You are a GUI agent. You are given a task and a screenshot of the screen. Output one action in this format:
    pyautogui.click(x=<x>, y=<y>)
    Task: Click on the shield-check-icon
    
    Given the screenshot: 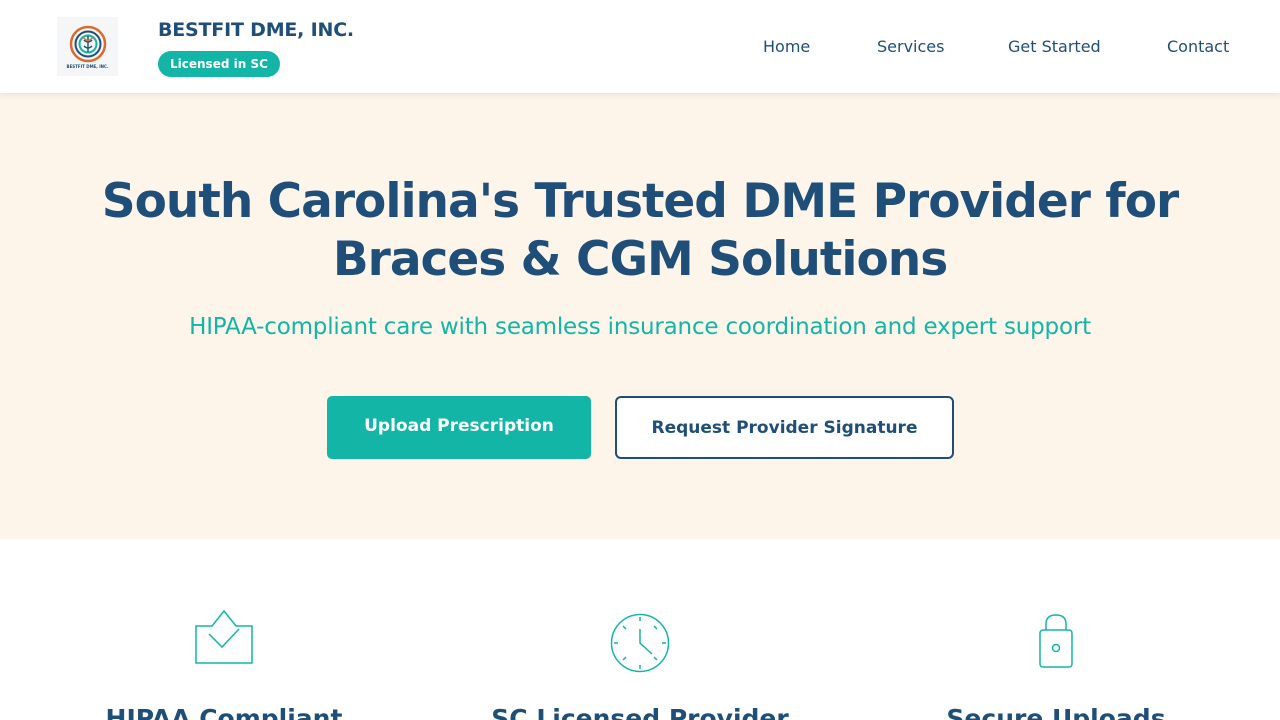 What is the action you would take?
    pyautogui.click(x=224, y=636)
    